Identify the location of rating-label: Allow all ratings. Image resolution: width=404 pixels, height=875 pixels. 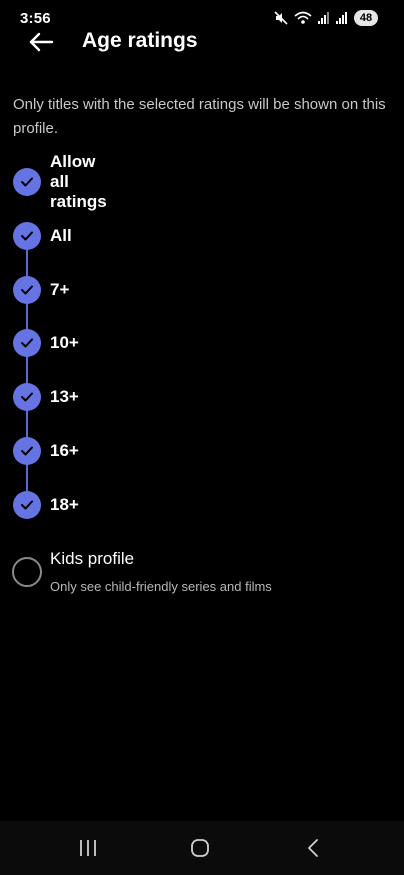
(78, 181).